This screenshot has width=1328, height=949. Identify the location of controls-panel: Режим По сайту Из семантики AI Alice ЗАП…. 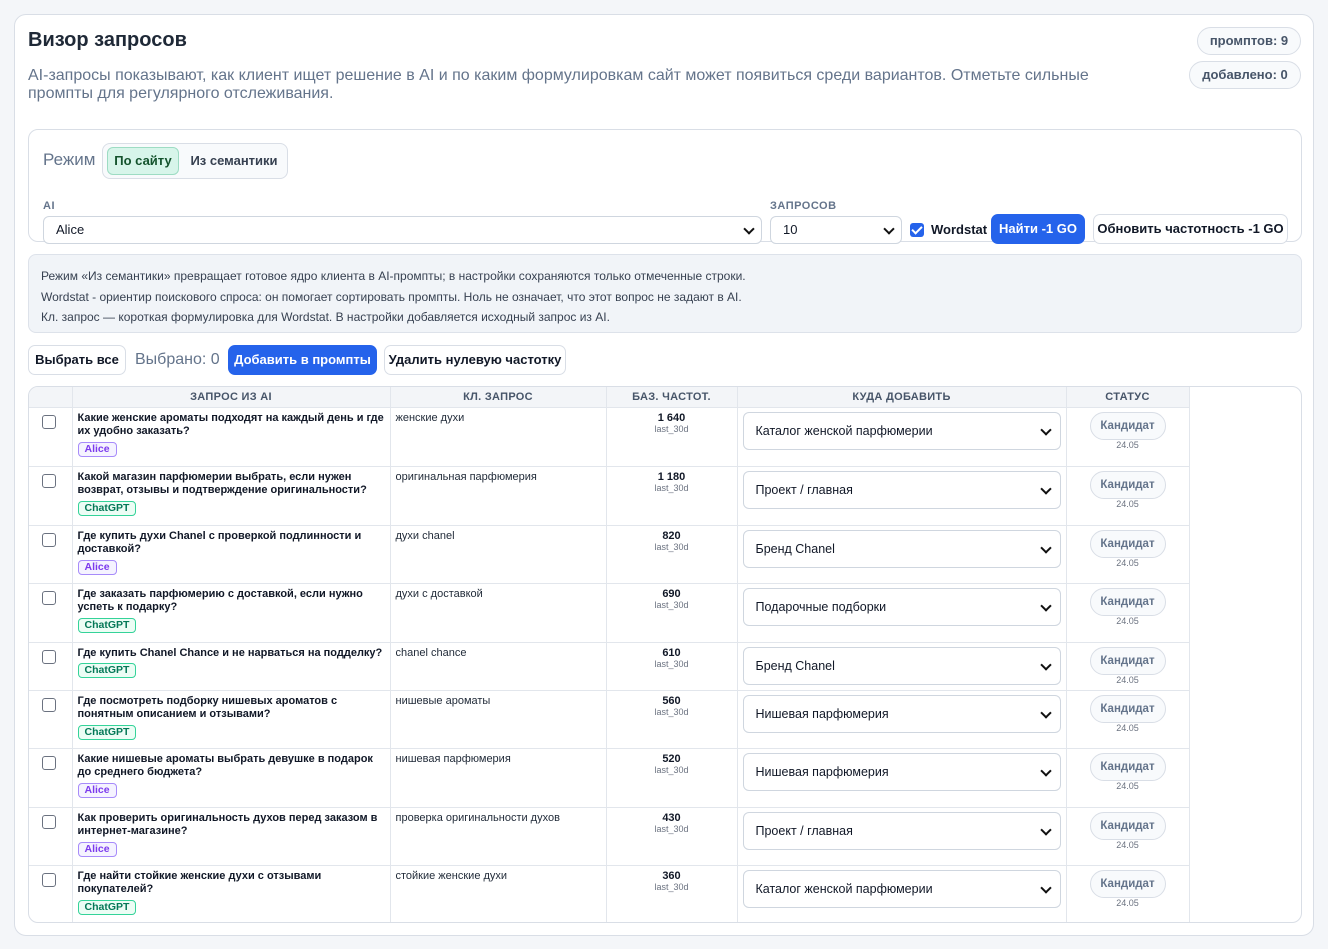
(665, 186).